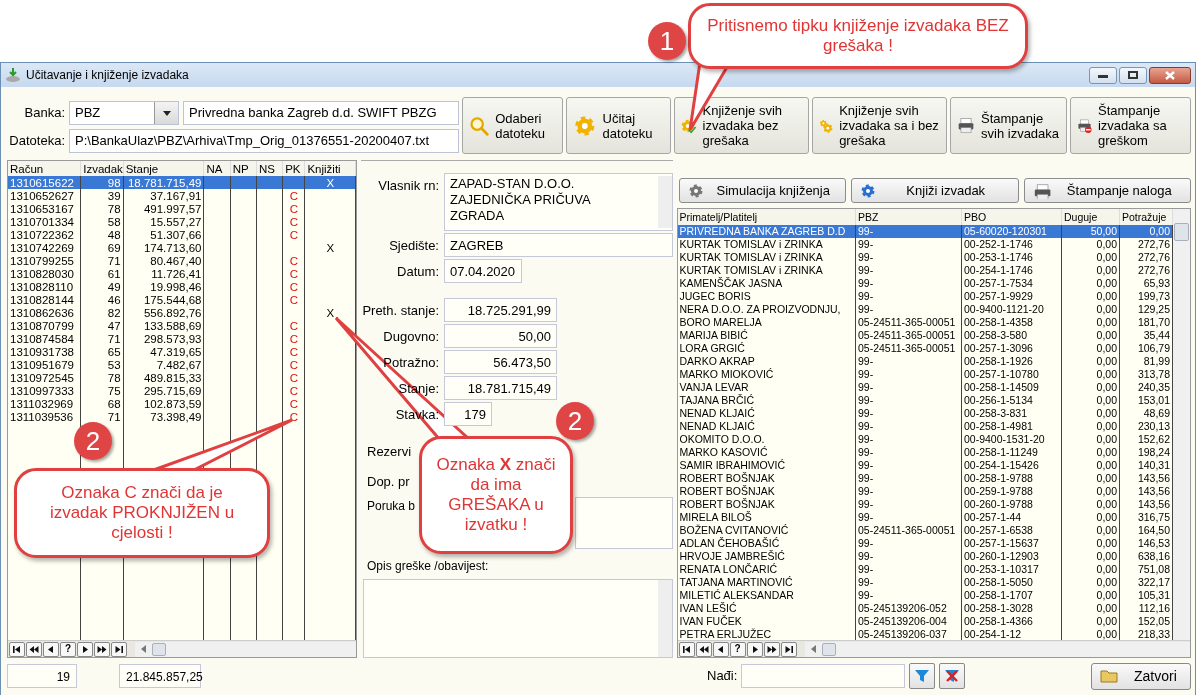 The image size is (1196, 695). What do you see at coordinates (558, 202) in the screenshot?
I see `owner-field: ZAPAD-STAN D.O.O. ZAJEDNIČKA PRIČUVA ZGRADA` at bounding box center [558, 202].